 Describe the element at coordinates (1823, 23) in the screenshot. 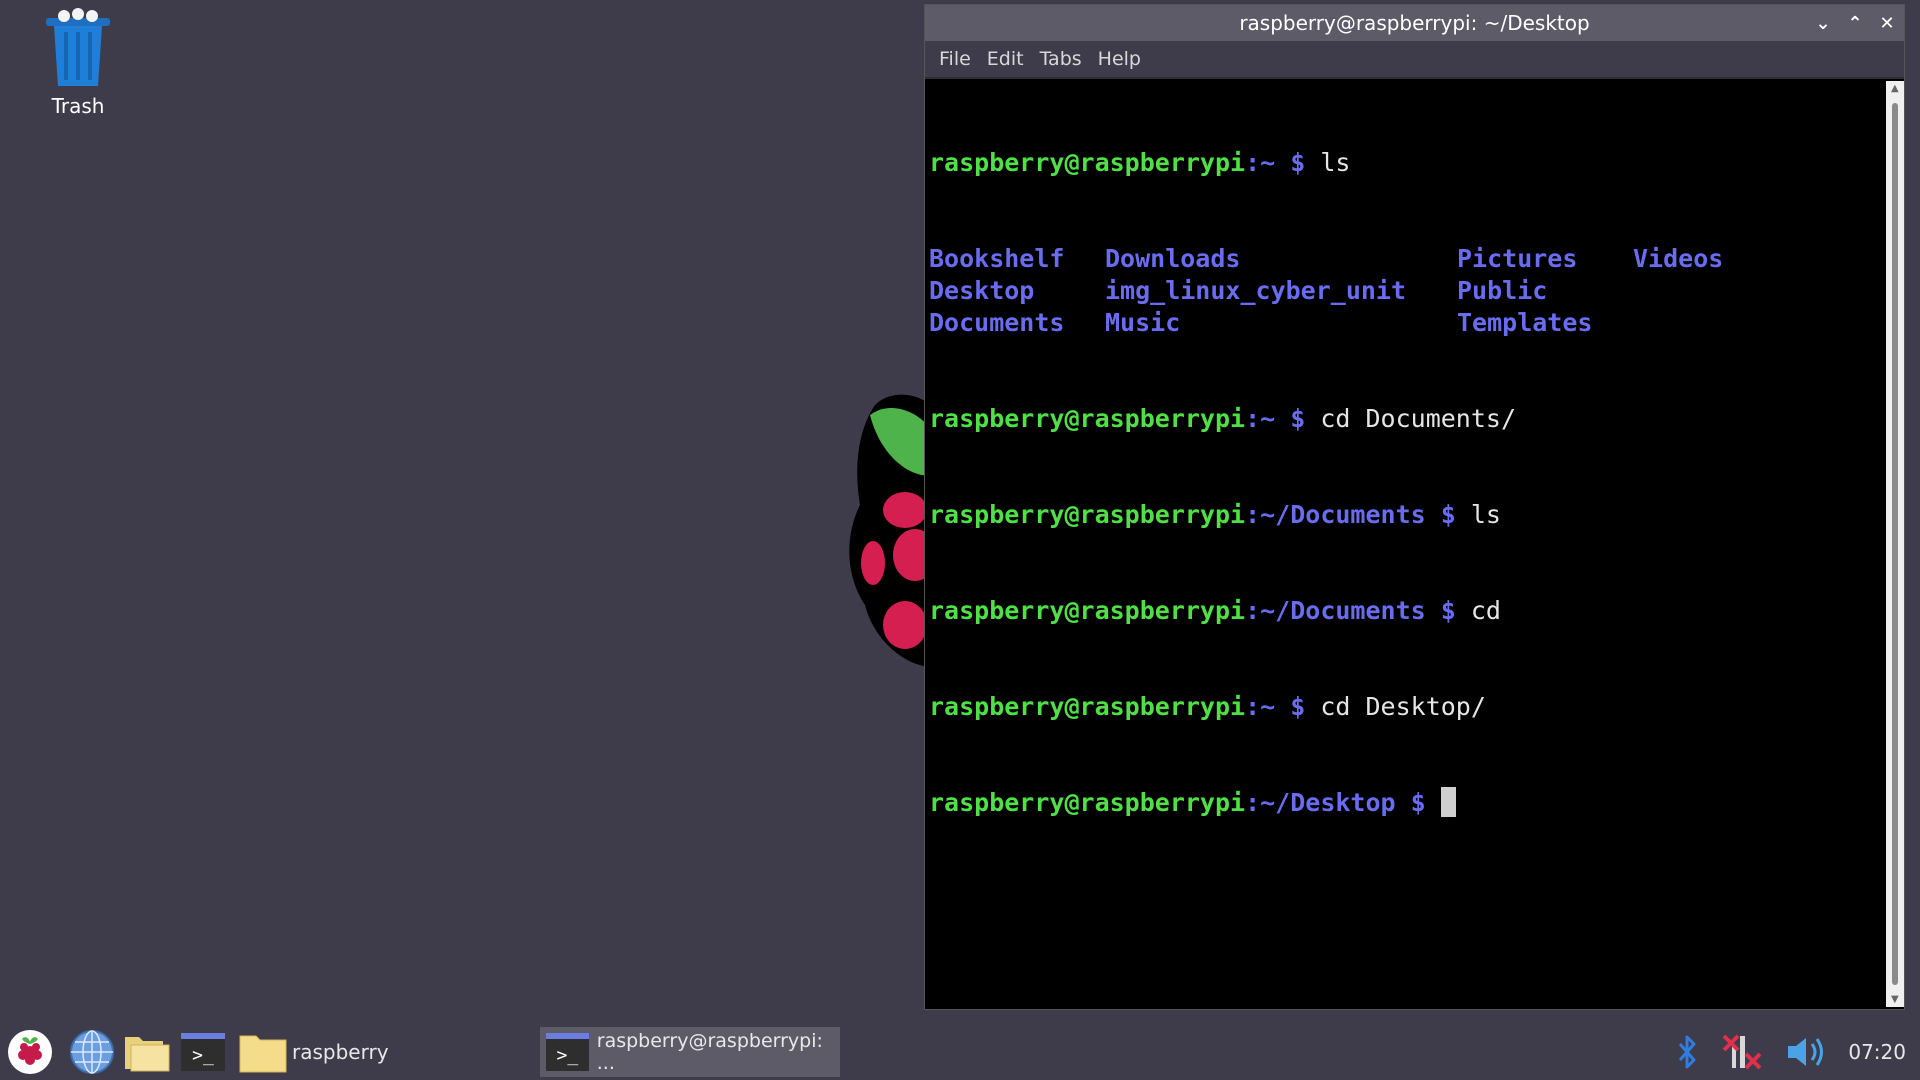

I see `minimize-button: ⌄` at that location.